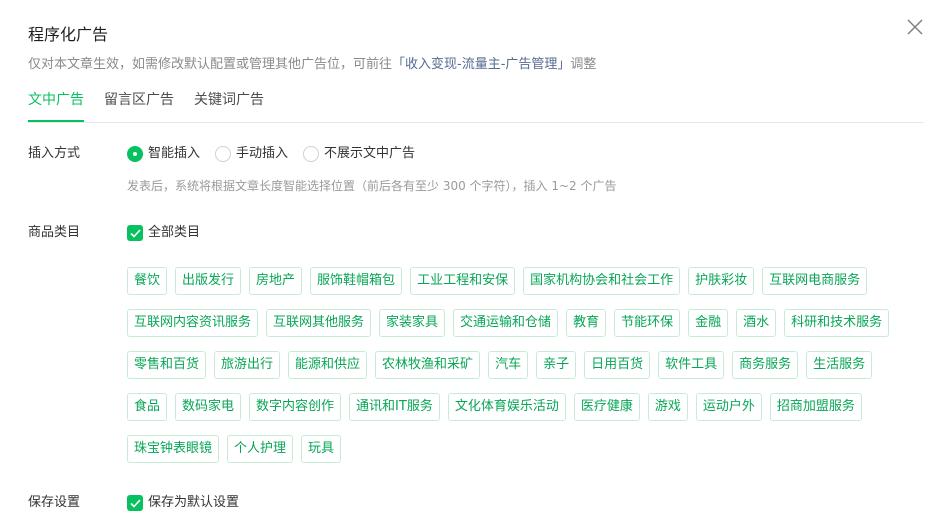 The height and width of the screenshot is (530, 950). What do you see at coordinates (428, 365) in the screenshot?
I see `category-tag: 农林牧渔和采矿` at bounding box center [428, 365].